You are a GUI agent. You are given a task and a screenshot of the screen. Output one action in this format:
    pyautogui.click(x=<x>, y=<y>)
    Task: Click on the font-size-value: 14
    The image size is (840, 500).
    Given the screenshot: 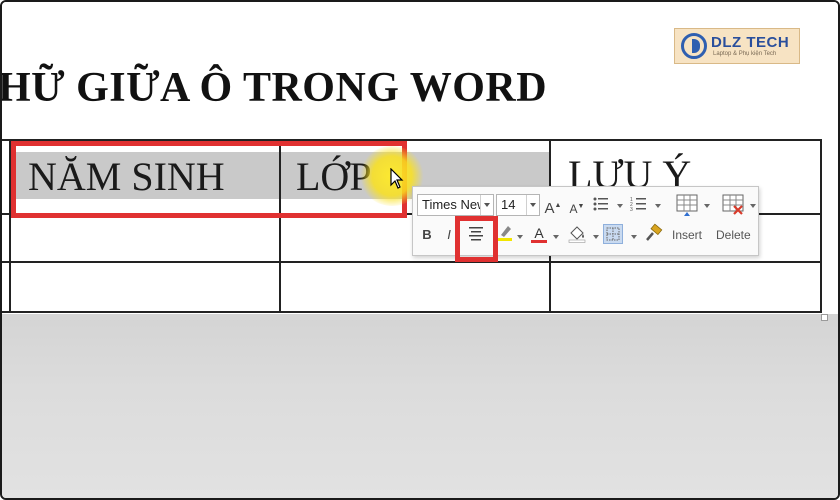 What is the action you would take?
    pyautogui.click(x=508, y=204)
    